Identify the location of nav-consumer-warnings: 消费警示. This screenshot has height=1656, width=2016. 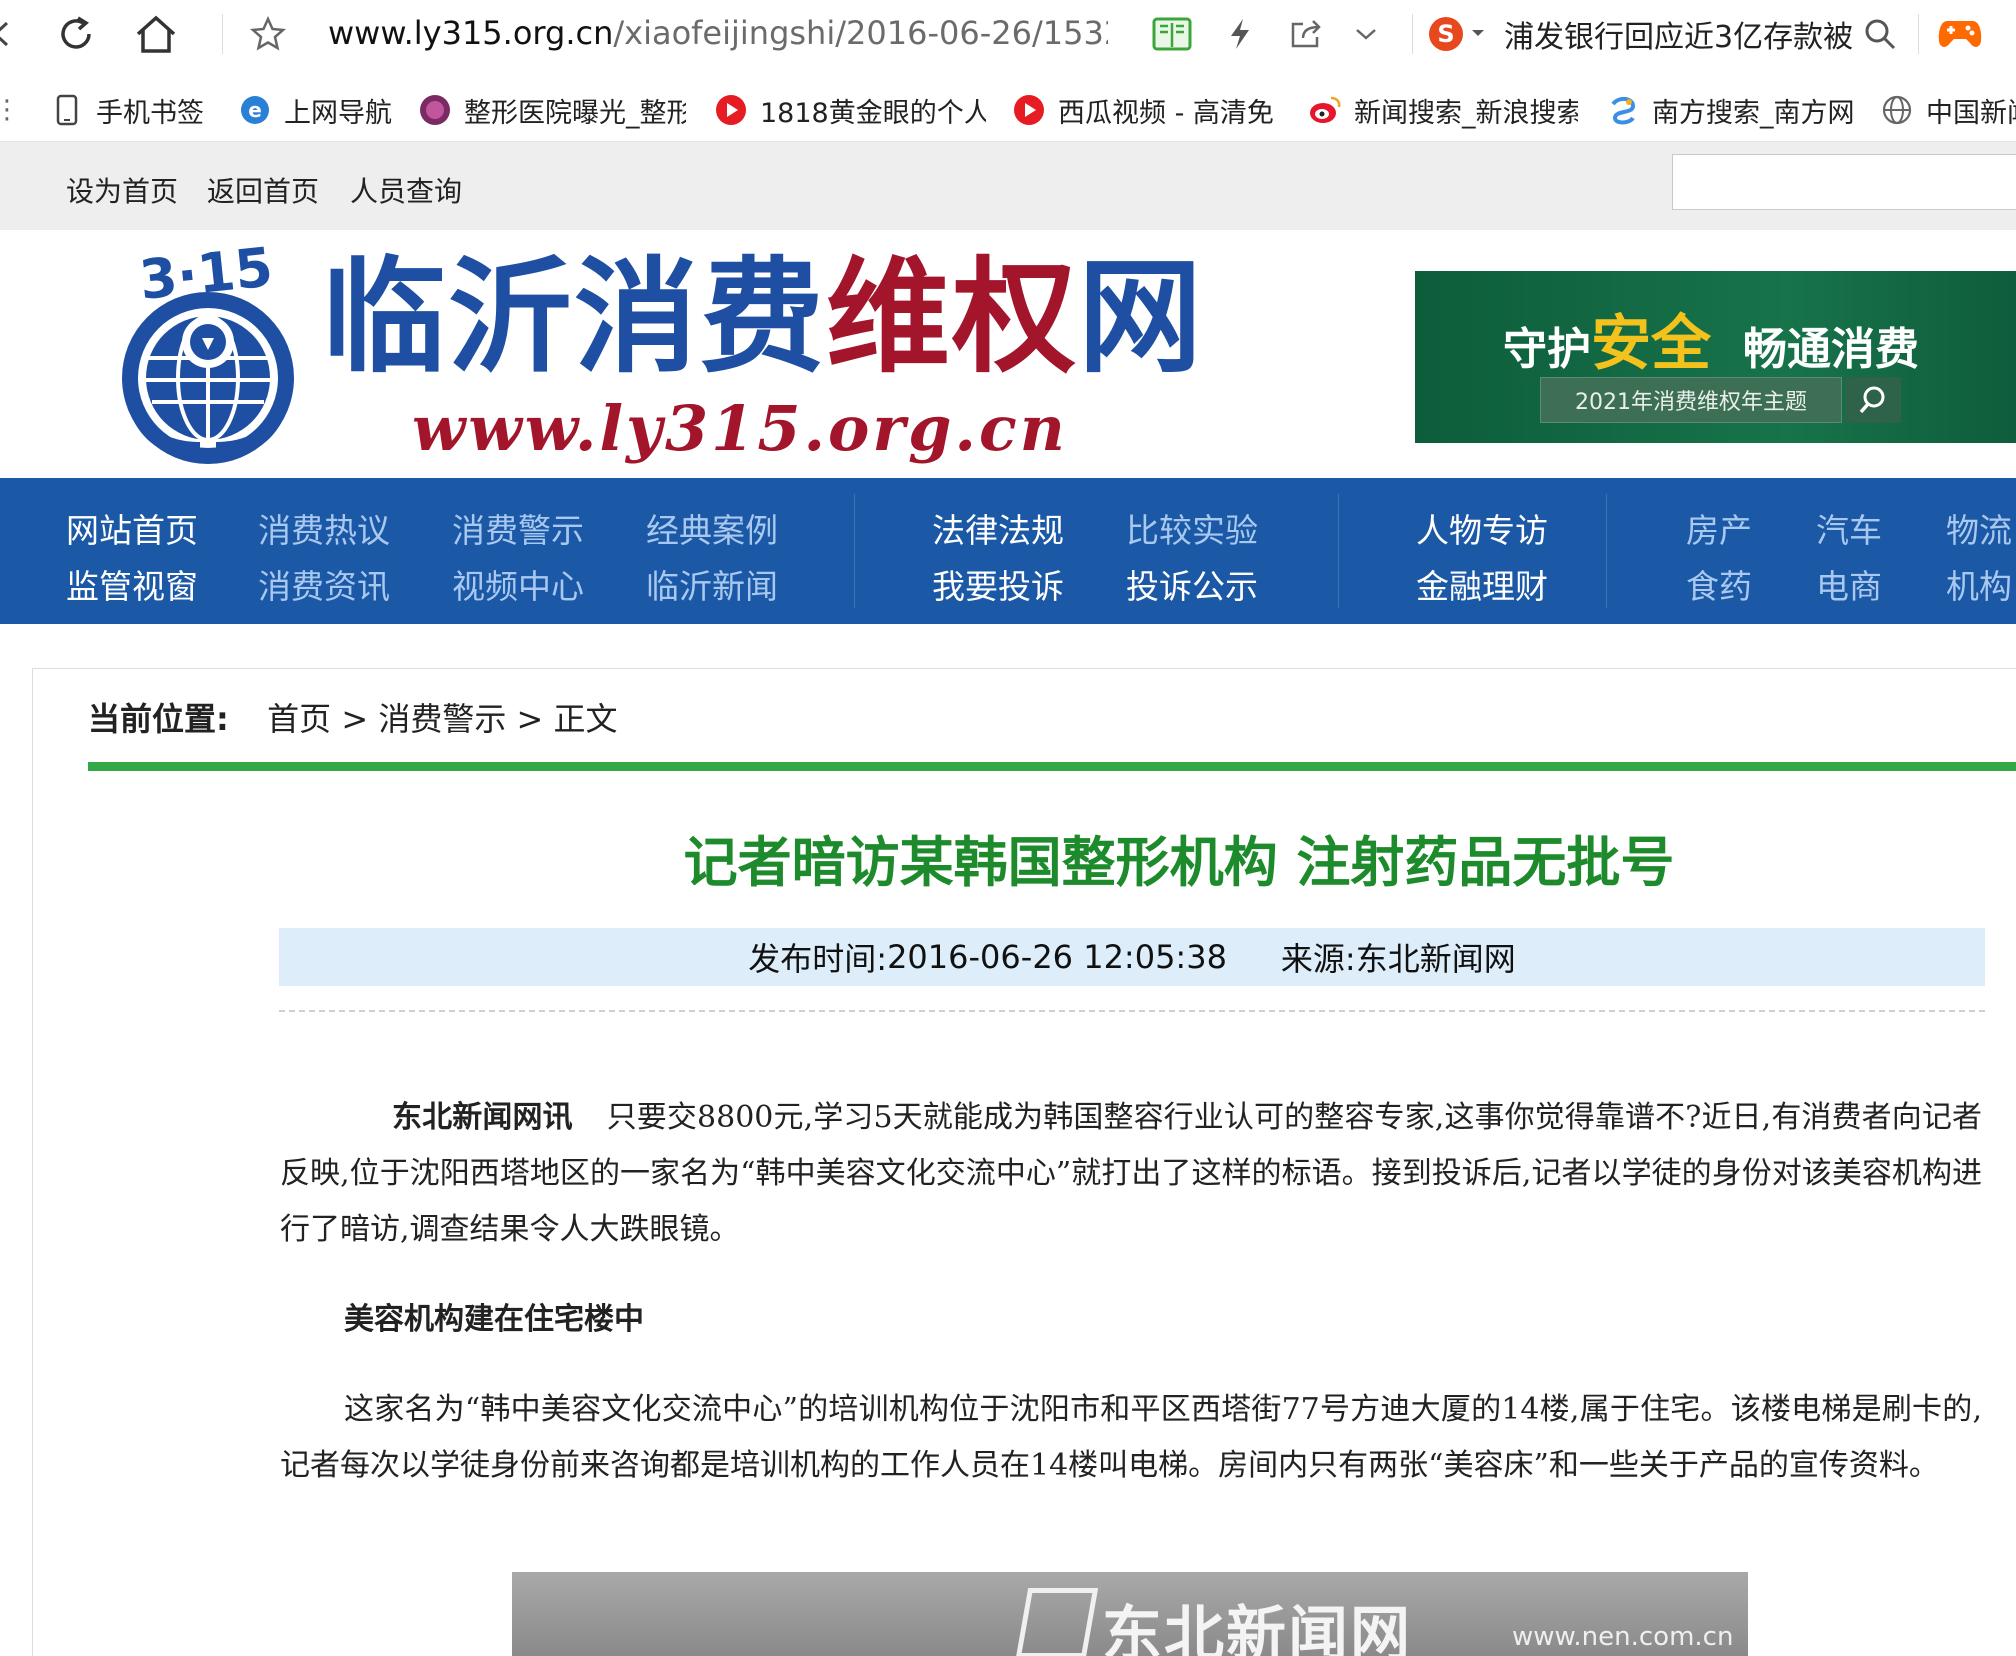
(518, 528).